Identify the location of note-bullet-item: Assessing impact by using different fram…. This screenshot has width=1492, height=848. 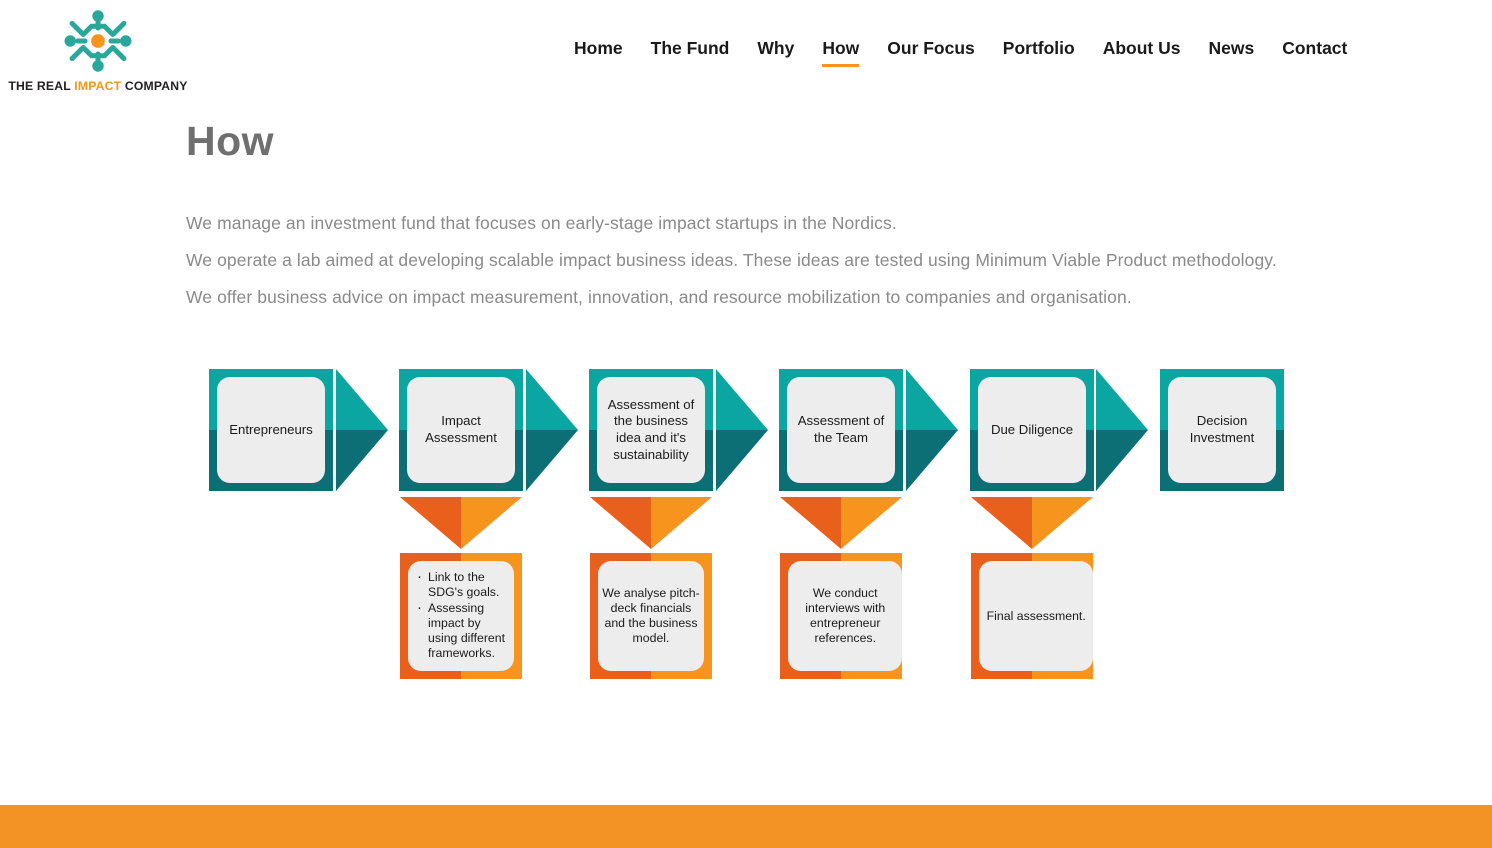
(462, 630).